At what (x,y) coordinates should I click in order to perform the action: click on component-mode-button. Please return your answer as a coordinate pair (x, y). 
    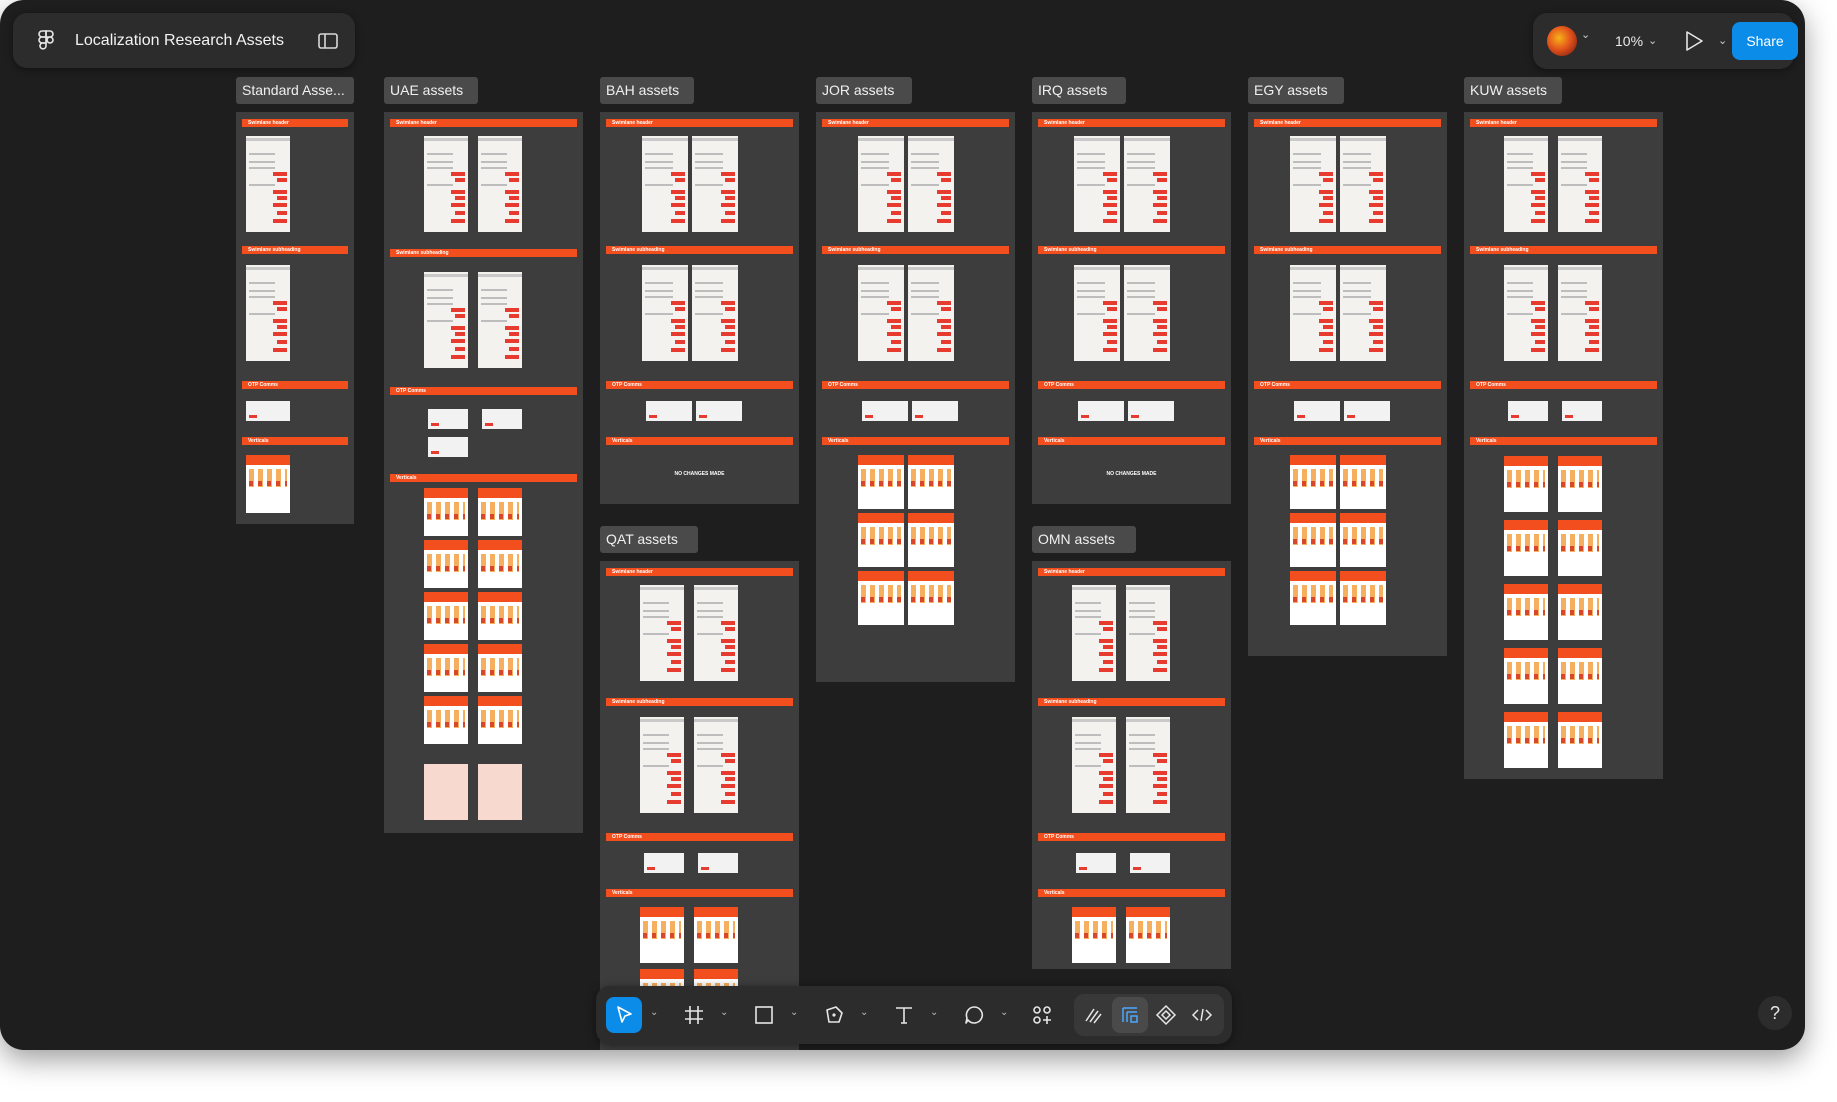
    Looking at the image, I should click on (1166, 1015).